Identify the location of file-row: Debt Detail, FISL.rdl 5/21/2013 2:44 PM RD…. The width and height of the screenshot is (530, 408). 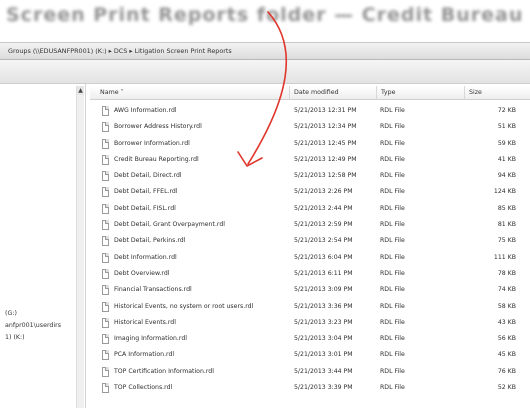
(310, 210).